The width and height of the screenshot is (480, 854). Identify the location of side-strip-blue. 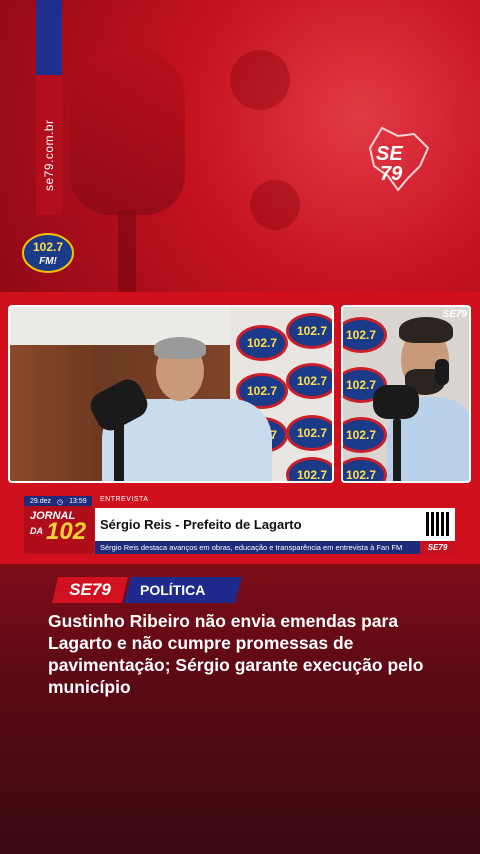
(49, 37).